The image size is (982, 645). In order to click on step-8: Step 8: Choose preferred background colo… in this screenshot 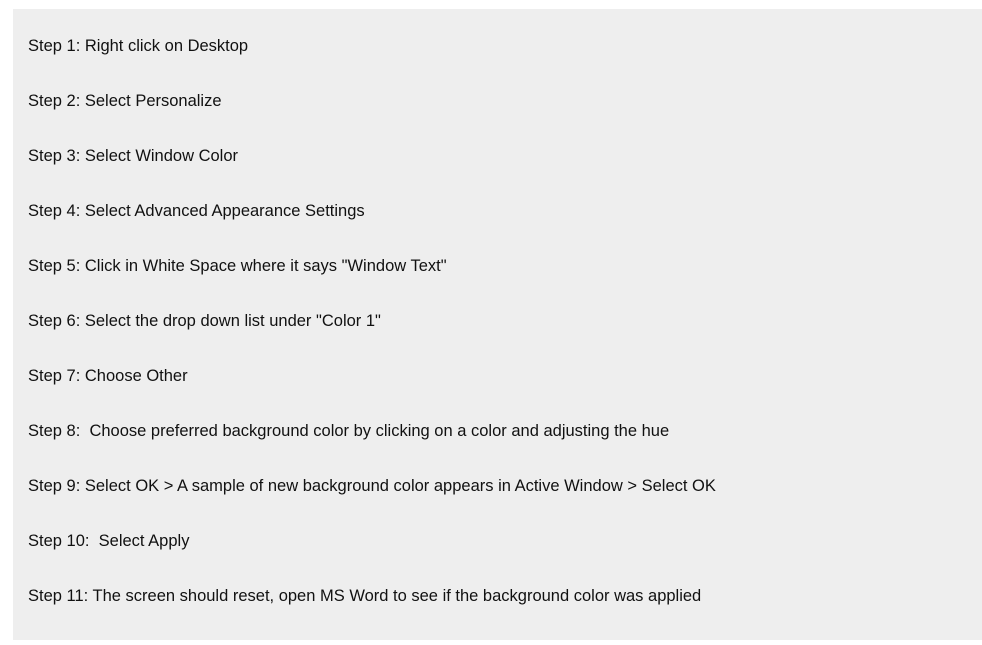, I will do `click(349, 431)`.